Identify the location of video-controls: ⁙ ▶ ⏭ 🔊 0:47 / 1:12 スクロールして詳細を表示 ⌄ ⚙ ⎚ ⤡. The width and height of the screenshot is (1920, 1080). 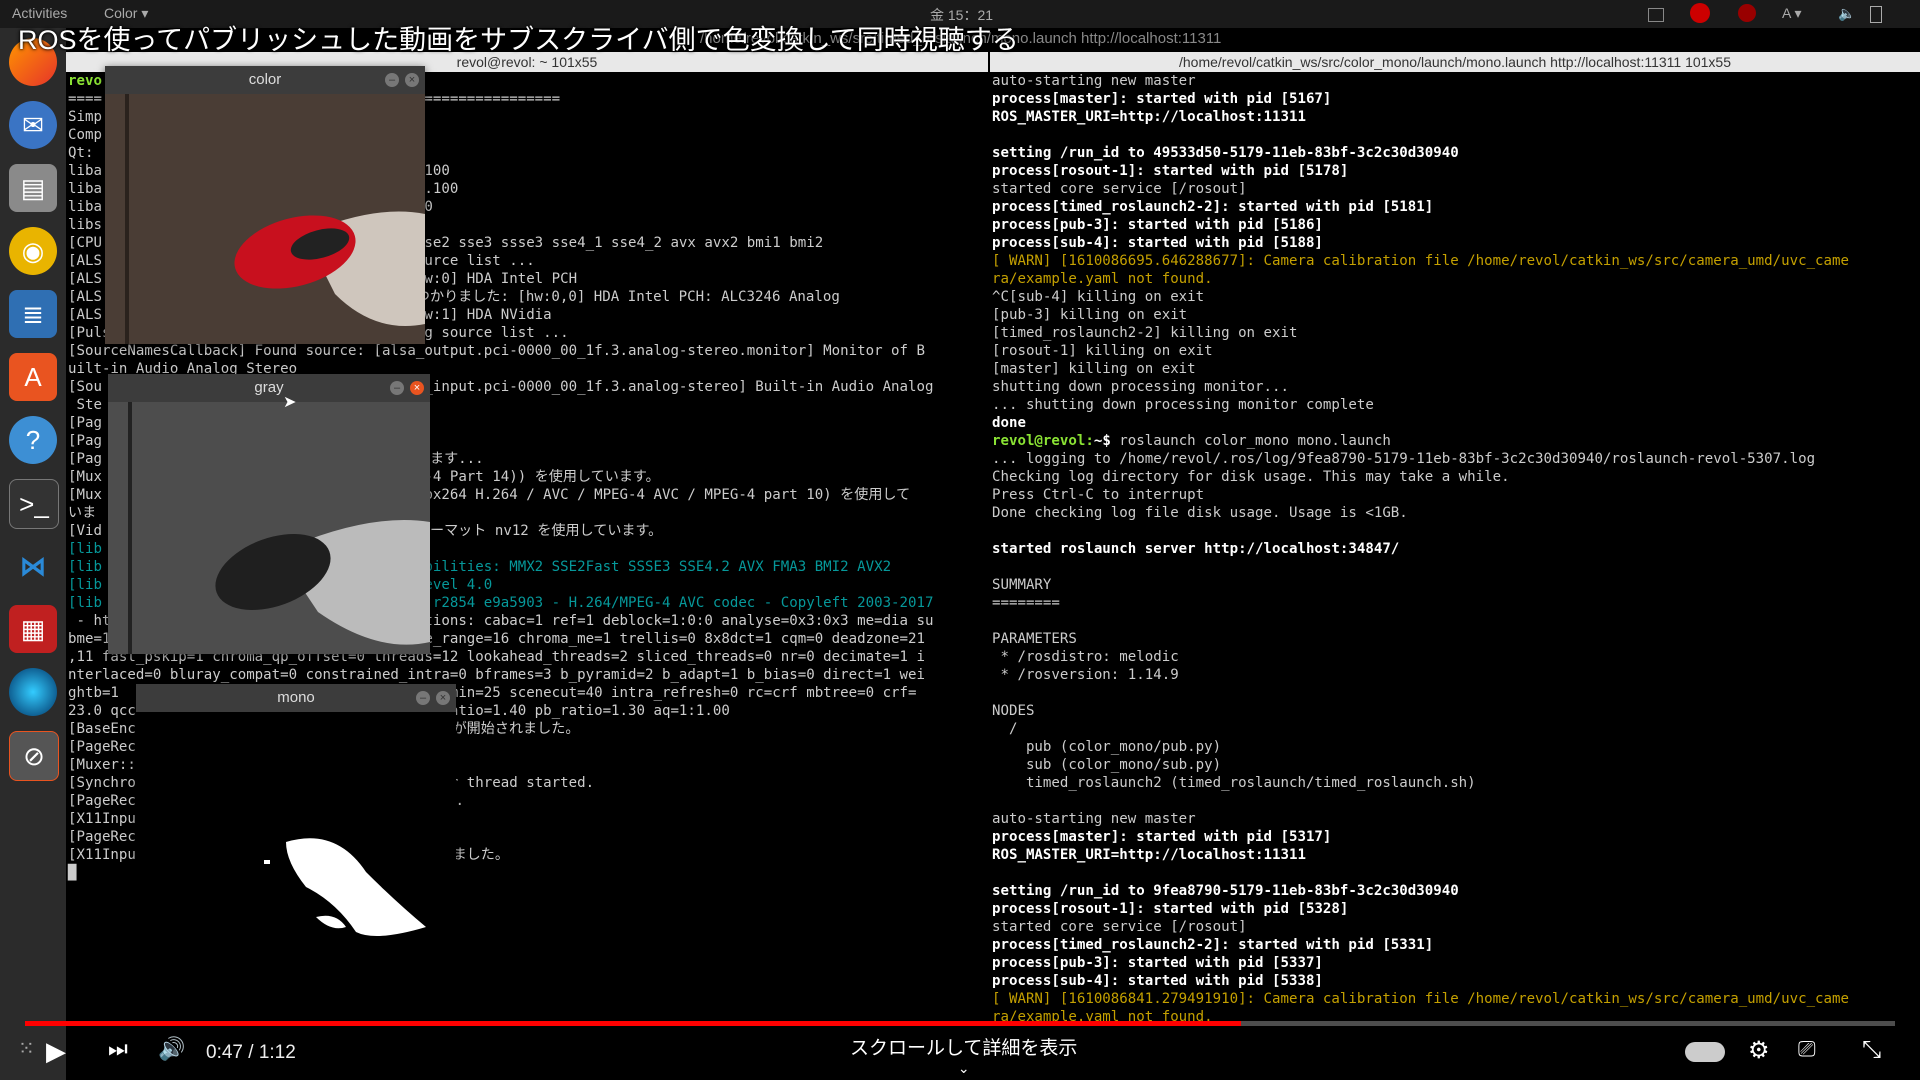
(960, 1054).